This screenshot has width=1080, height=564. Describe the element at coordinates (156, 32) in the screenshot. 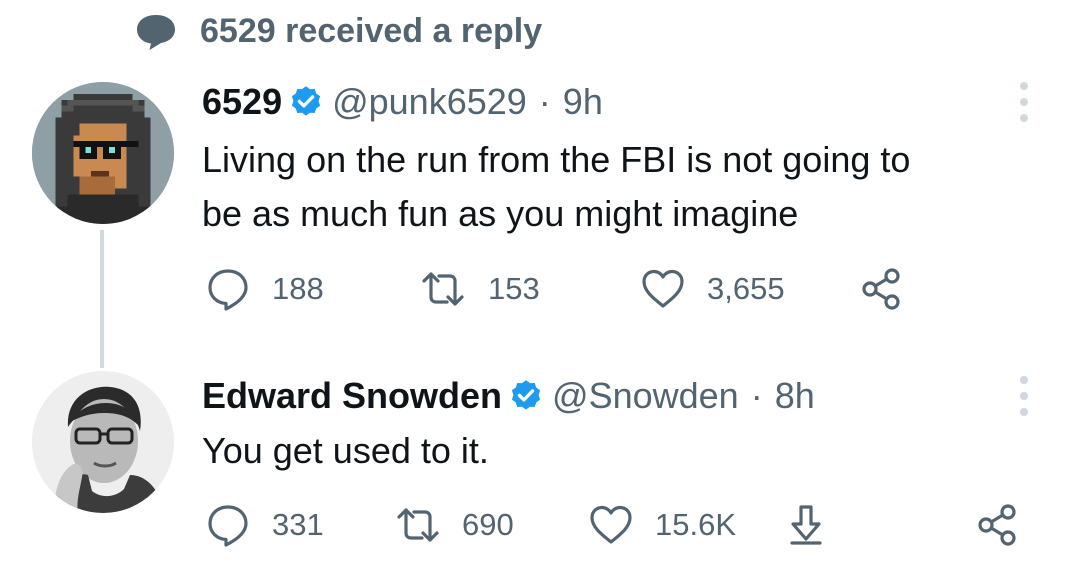

I see `speech-bubble-icon` at that location.